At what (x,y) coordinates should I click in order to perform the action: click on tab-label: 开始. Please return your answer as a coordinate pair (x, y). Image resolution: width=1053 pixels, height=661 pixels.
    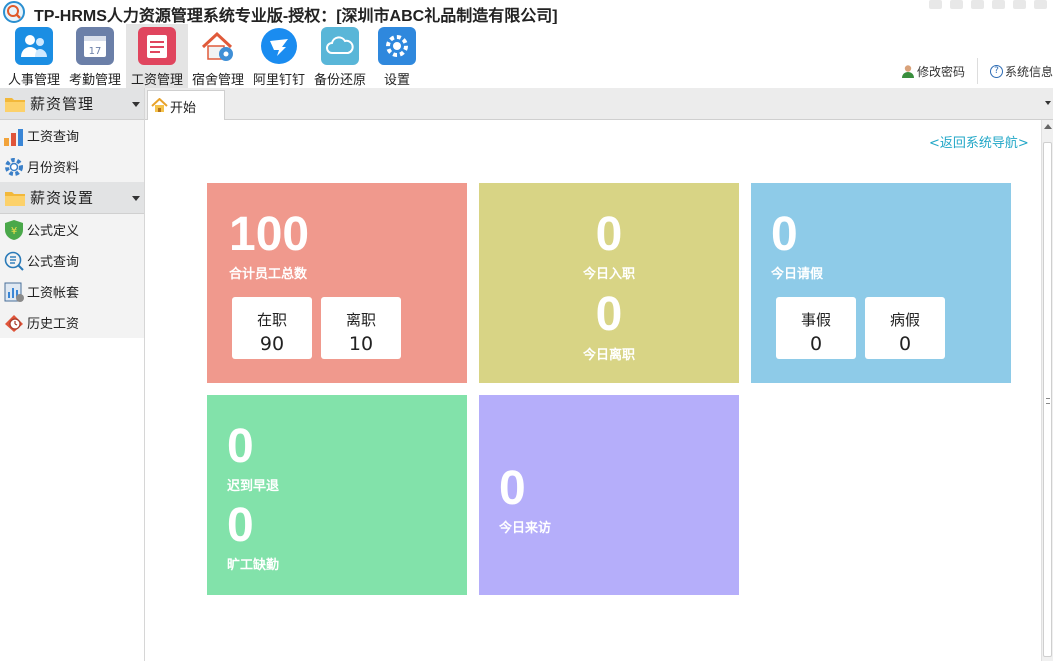
    Looking at the image, I should click on (183, 108).